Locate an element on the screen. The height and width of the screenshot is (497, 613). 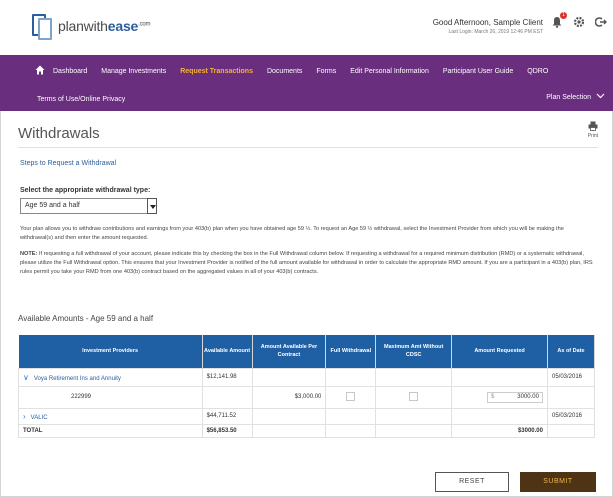
nav-qdro: QDRO is located at coordinates (537, 71).